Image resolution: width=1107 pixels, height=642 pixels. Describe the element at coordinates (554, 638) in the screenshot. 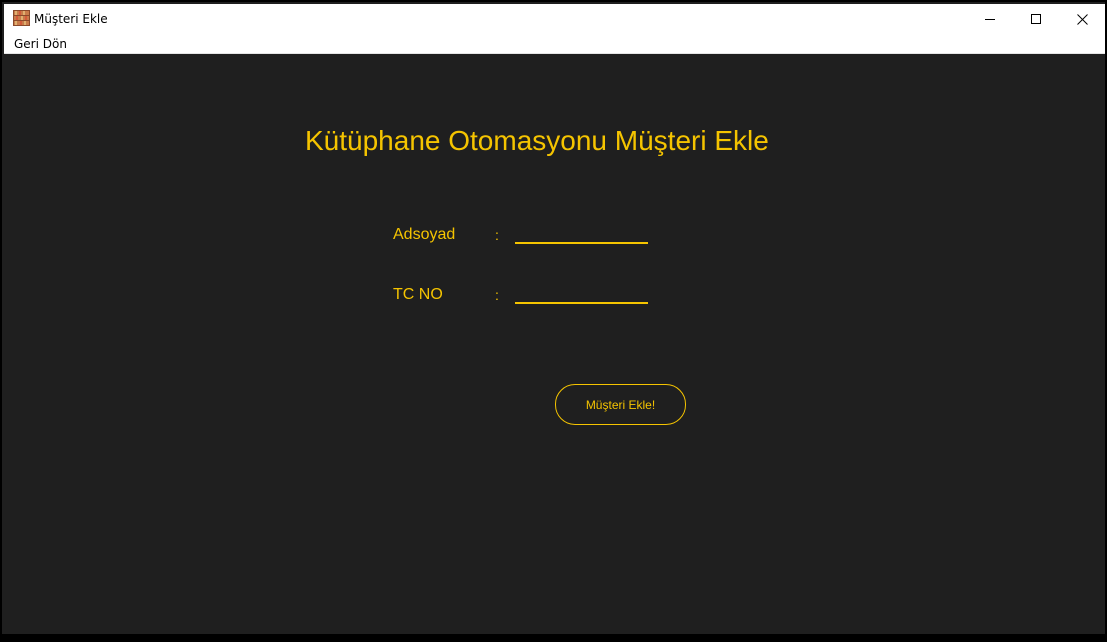

I see `window-bottom-edge` at that location.